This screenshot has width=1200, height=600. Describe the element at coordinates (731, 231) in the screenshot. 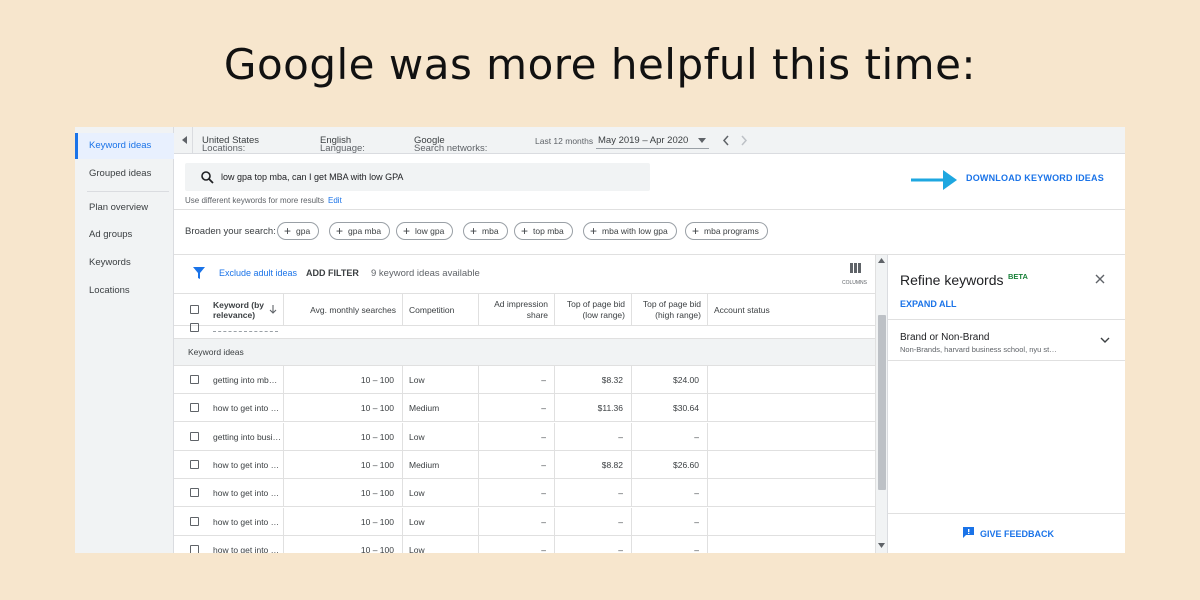

I see `chip-label: mba programs` at that location.